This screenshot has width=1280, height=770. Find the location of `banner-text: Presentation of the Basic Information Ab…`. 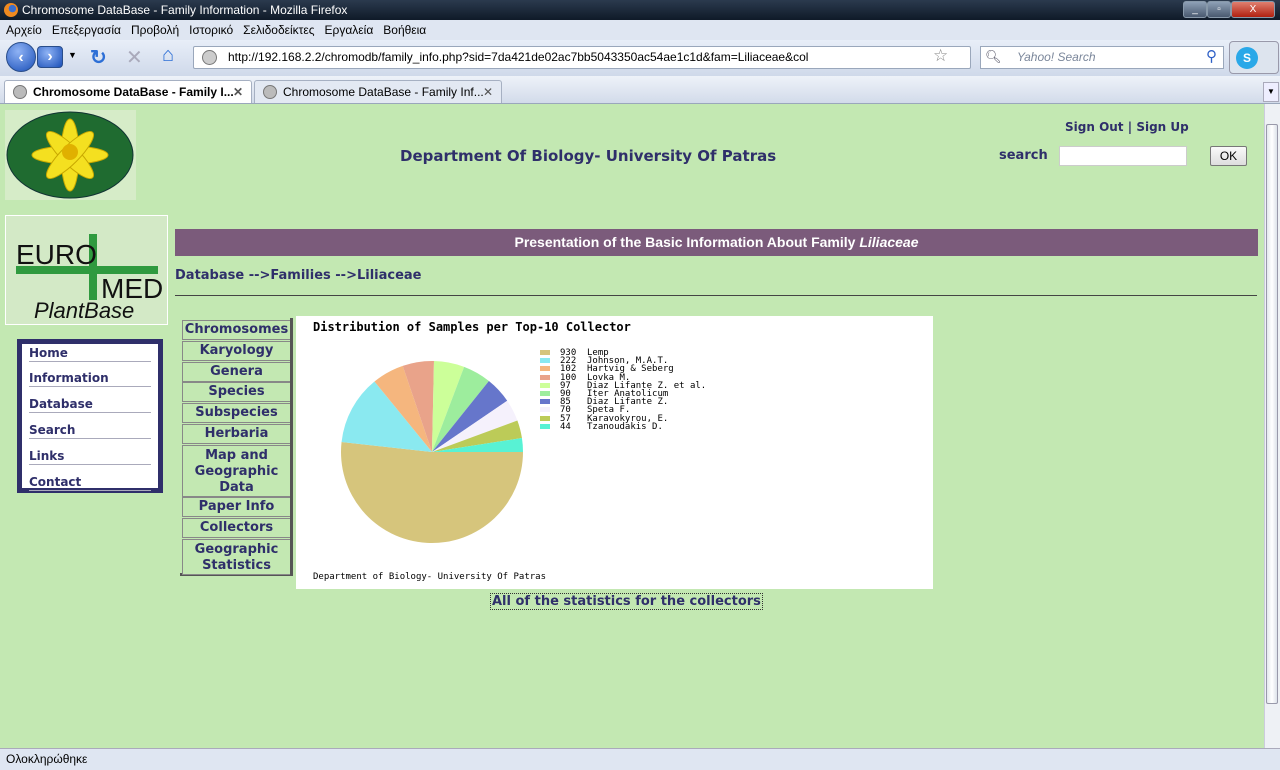

banner-text: Presentation of the Basic Information Ab… is located at coordinates (687, 242).